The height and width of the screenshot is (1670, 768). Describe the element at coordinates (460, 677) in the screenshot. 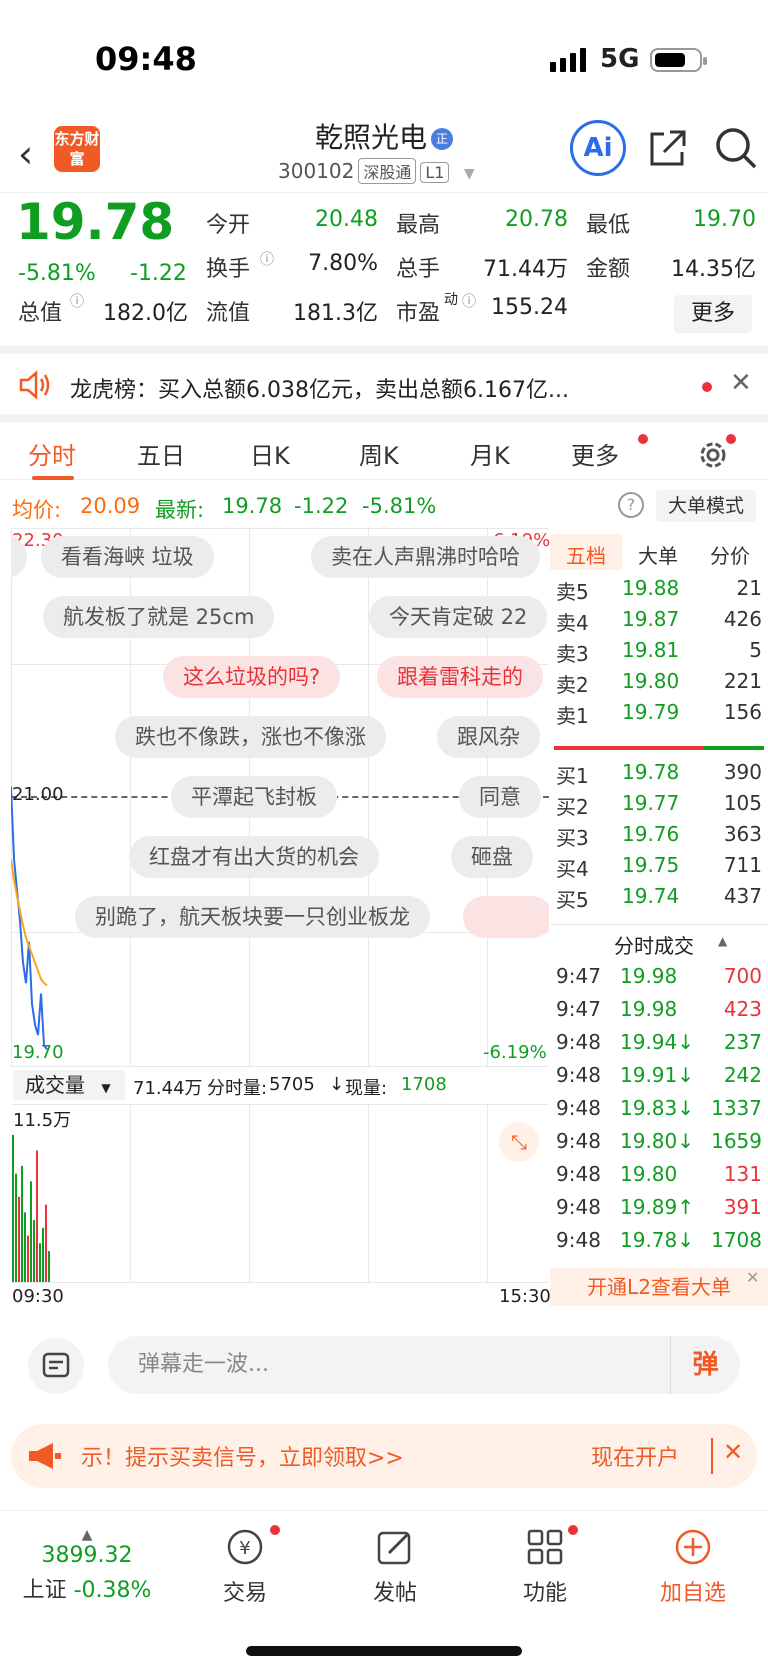

I see `danmu-bubble: 跟着雷科走的` at that location.